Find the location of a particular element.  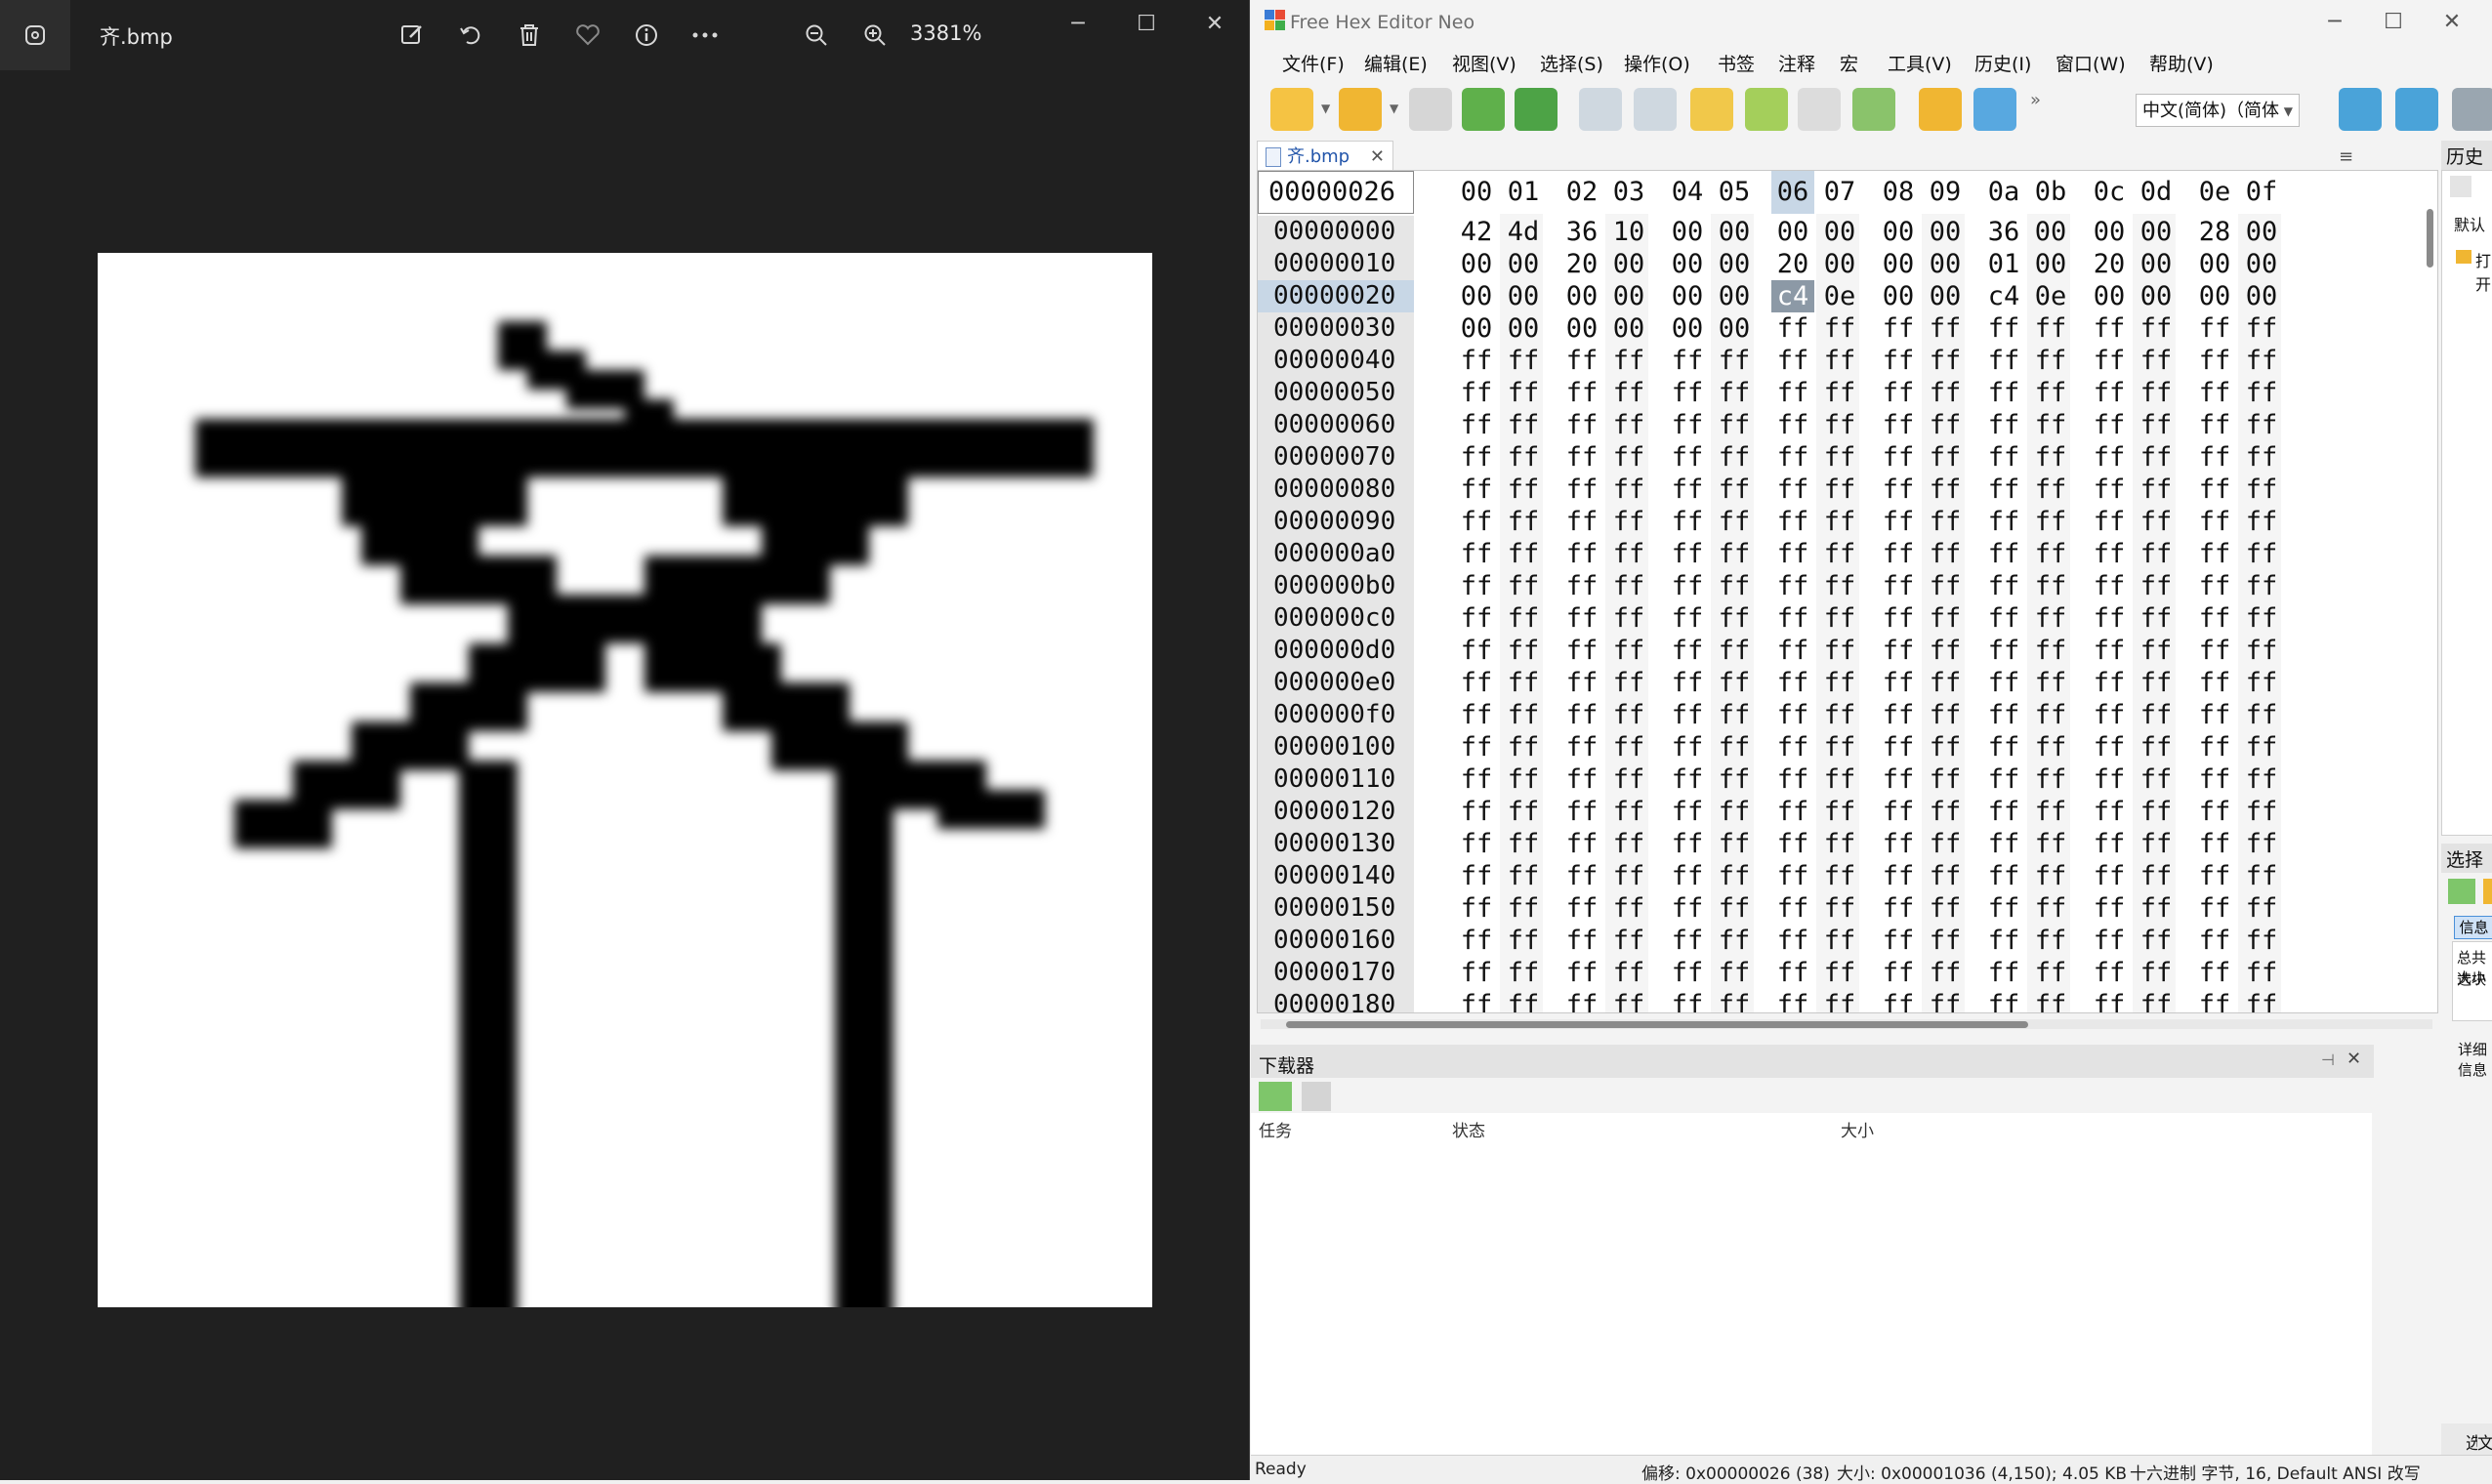

menu-tools: 工具(V) is located at coordinates (1920, 63).